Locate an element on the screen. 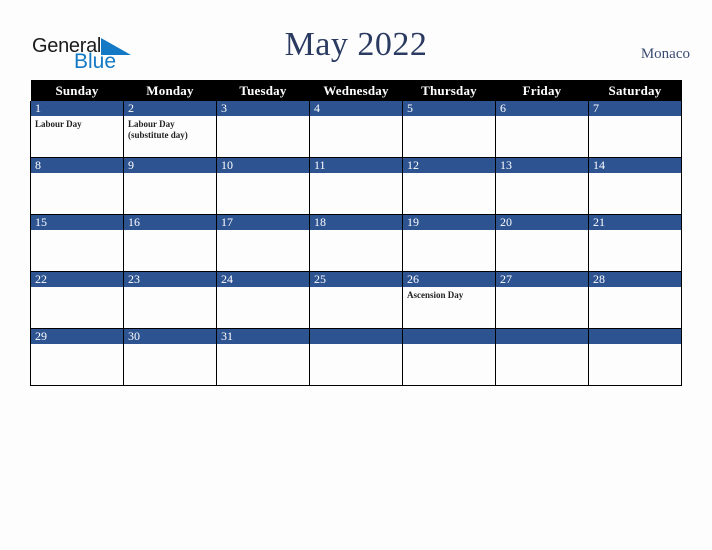  calendar-day-cell: 29 is located at coordinates (77, 357).